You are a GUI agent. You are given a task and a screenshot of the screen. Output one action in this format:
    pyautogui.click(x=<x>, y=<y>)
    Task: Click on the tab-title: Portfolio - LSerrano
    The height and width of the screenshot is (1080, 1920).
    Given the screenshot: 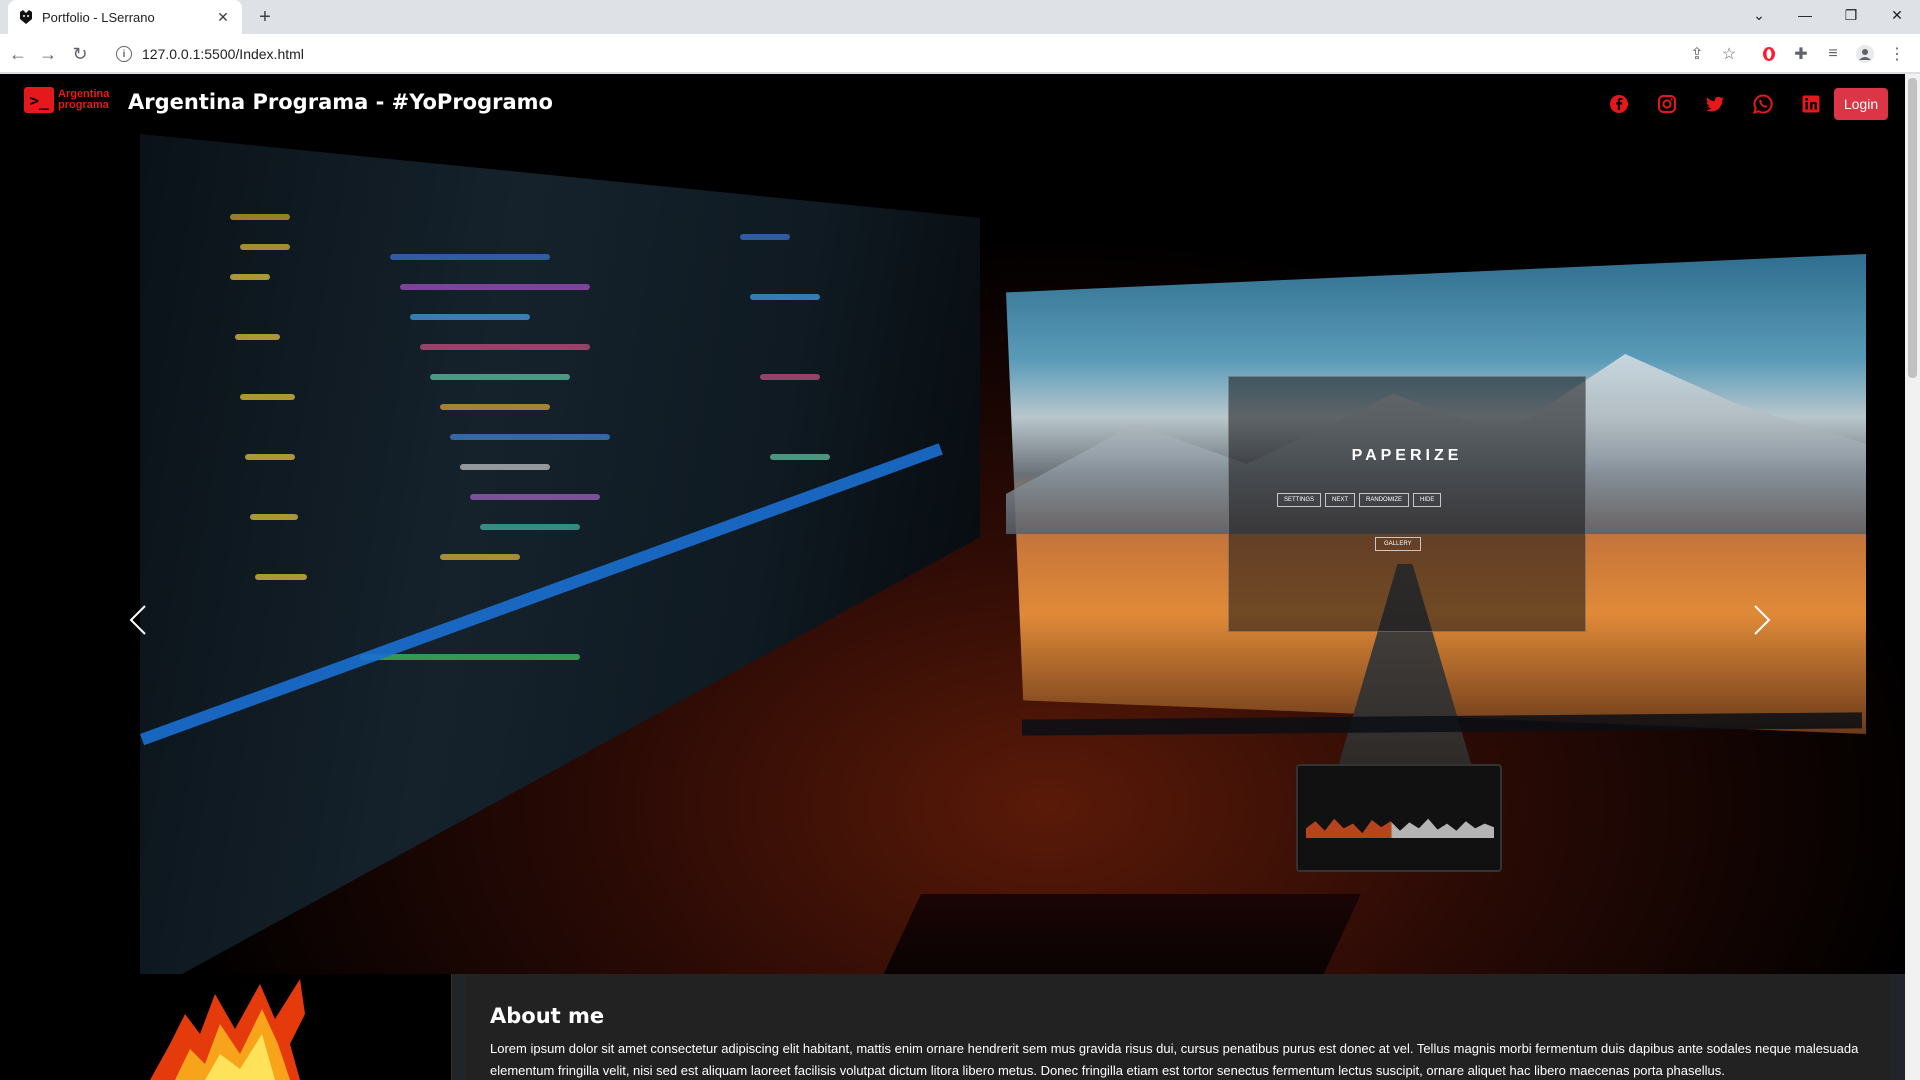 What is the action you would take?
    pyautogui.click(x=98, y=17)
    